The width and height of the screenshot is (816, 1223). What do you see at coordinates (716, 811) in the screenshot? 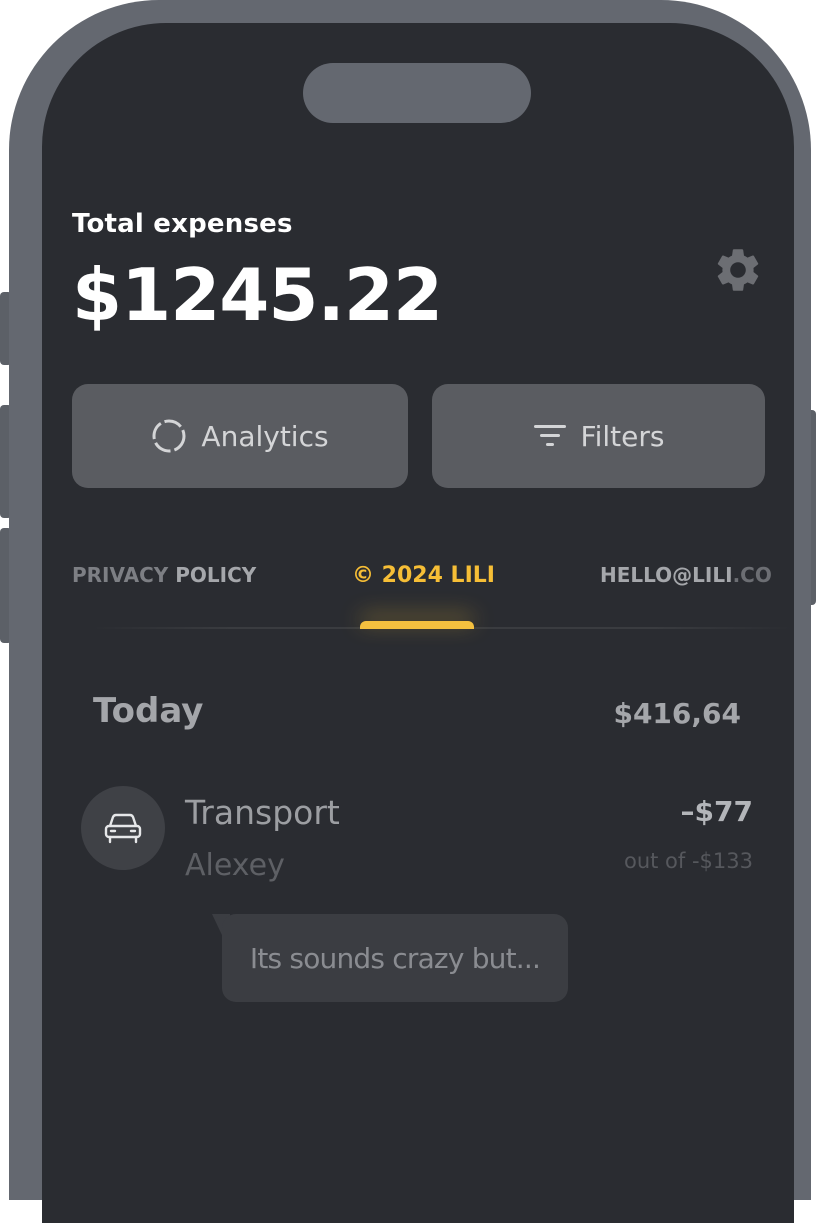
I see `transaction-amount: –$77` at bounding box center [716, 811].